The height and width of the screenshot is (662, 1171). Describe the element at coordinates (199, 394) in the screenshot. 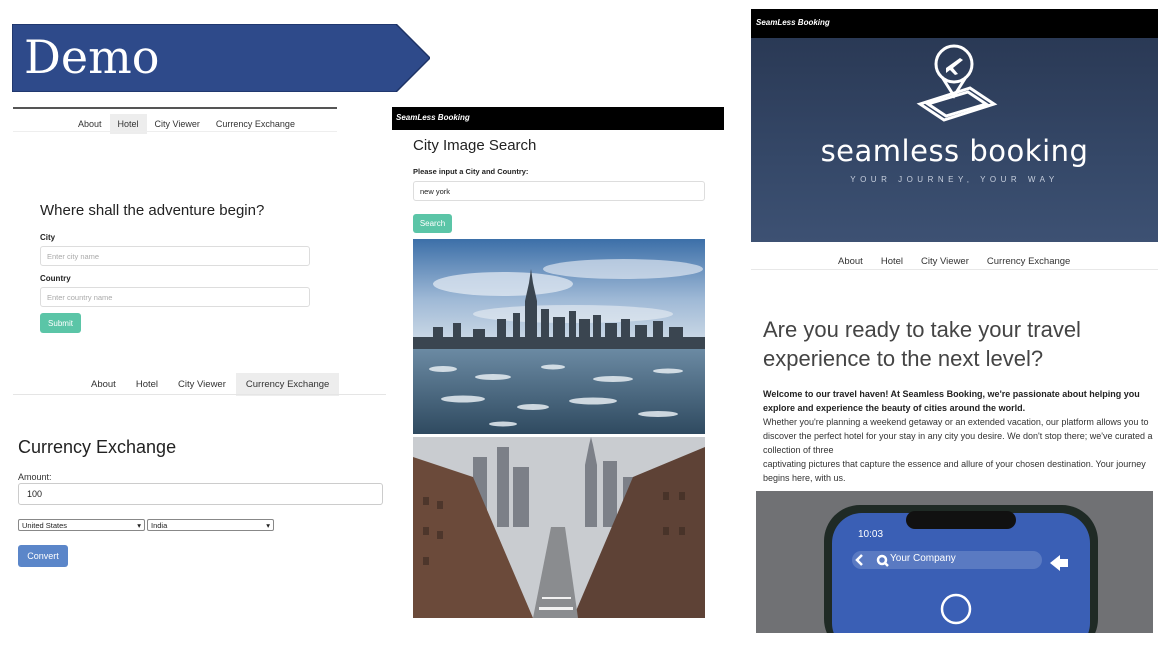

I see `currency-nav-divider` at that location.